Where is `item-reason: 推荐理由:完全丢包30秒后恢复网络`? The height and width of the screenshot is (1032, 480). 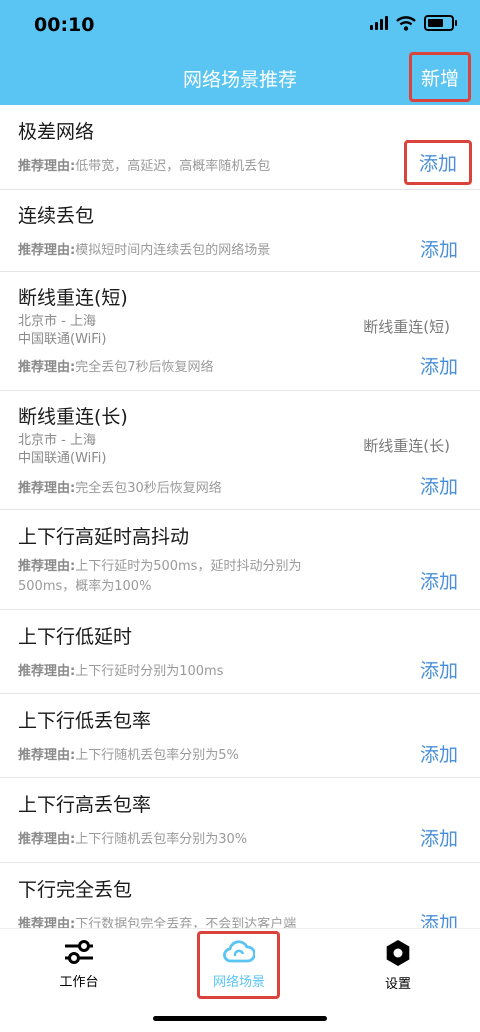
item-reason: 推荐理由:完全丢包30秒后恢复网络 is located at coordinates (120, 488).